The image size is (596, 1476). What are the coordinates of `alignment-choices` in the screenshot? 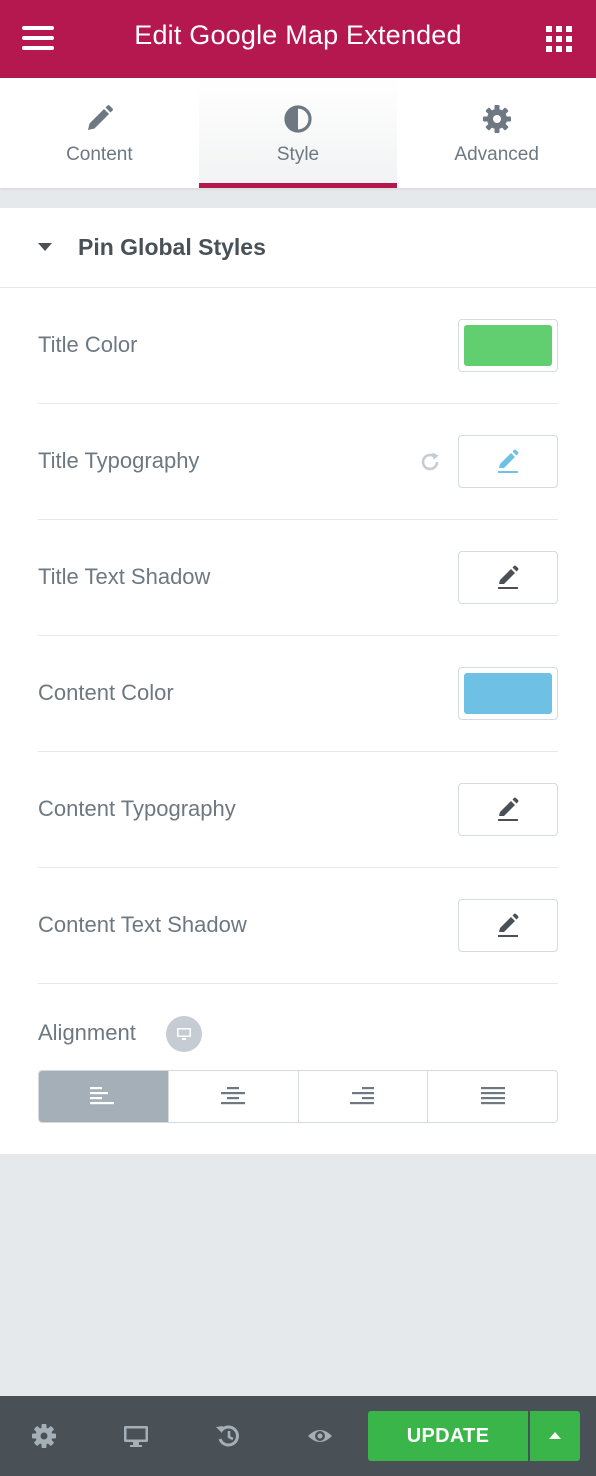 It's located at (298, 1096).